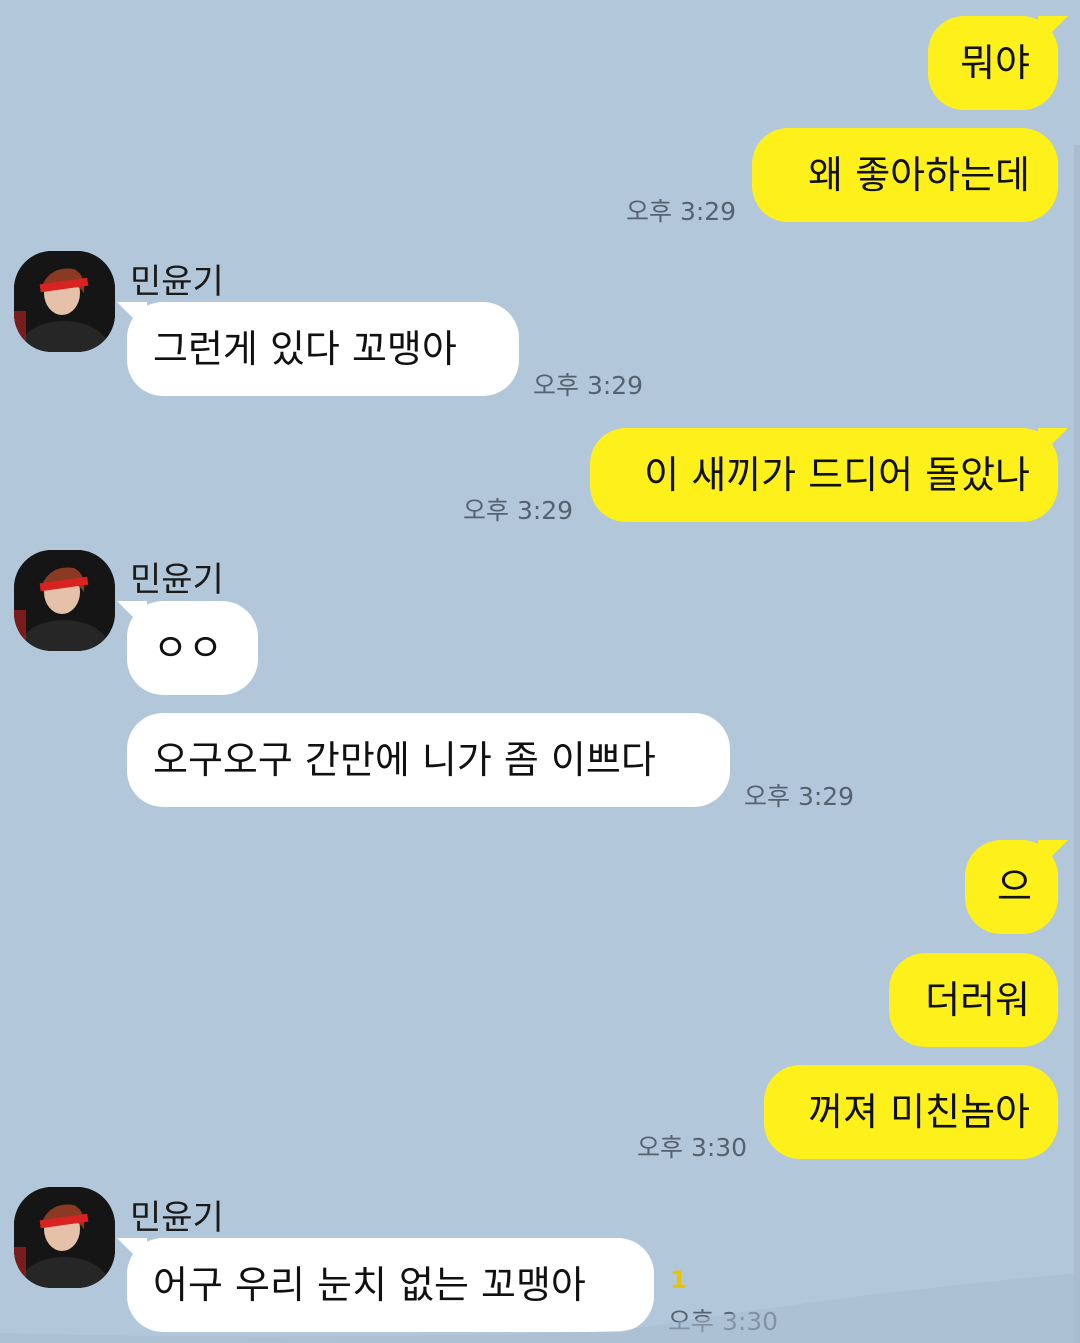  What do you see at coordinates (305, 349) in the screenshot?
I see `message-text: 그런게 있다 꼬맹아` at bounding box center [305, 349].